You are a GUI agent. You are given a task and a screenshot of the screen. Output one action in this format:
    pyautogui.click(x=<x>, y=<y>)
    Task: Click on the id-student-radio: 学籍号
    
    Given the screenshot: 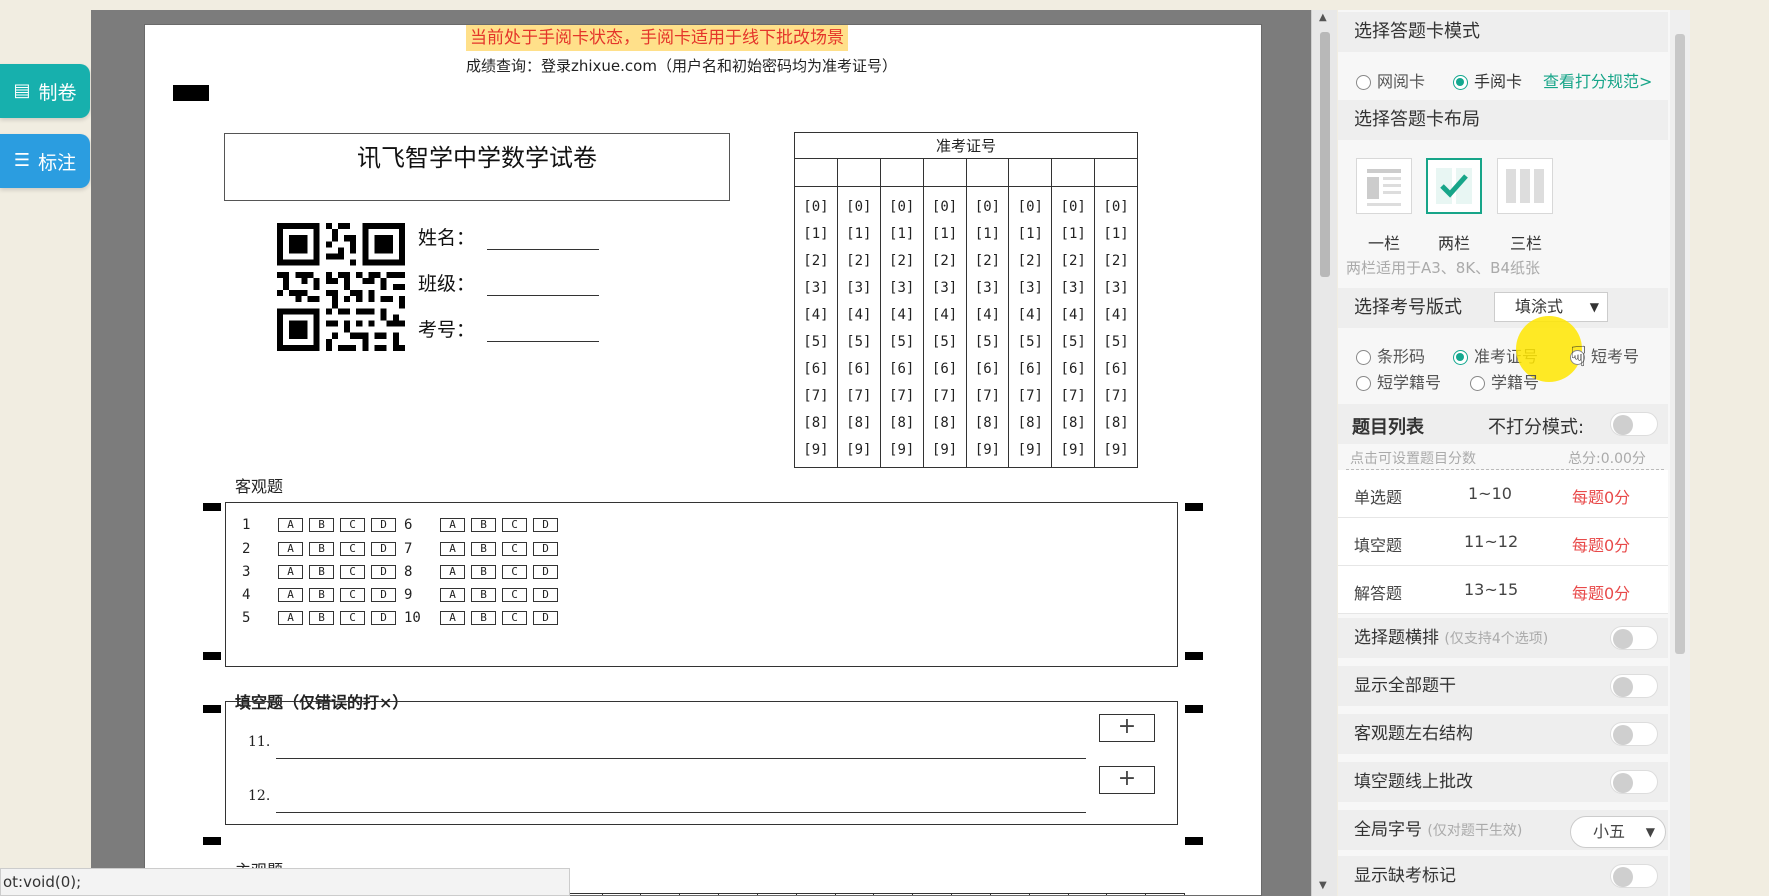 What is the action you would take?
    pyautogui.click(x=1504, y=381)
    